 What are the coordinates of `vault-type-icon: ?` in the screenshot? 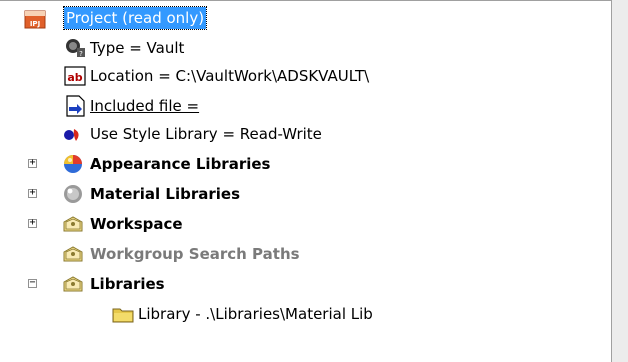 It's located at (75, 48).